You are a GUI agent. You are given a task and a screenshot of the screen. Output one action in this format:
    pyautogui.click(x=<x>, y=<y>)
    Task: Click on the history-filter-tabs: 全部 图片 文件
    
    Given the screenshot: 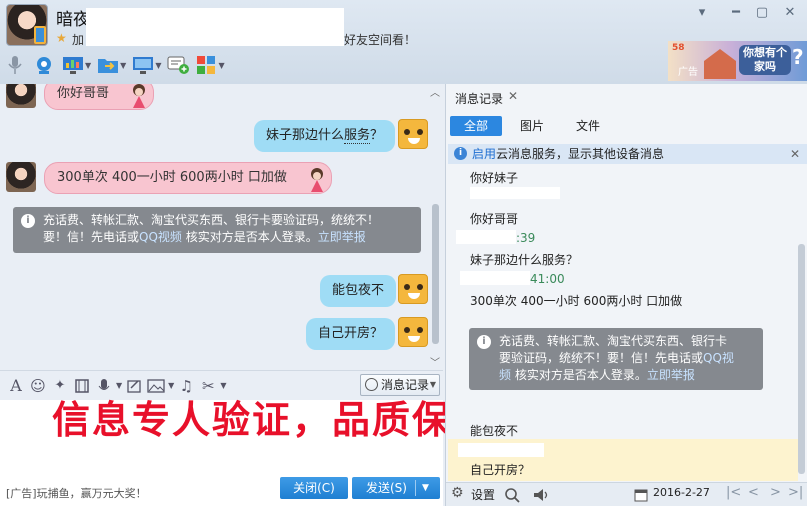 What is the action you would take?
    pyautogui.click(x=534, y=126)
    